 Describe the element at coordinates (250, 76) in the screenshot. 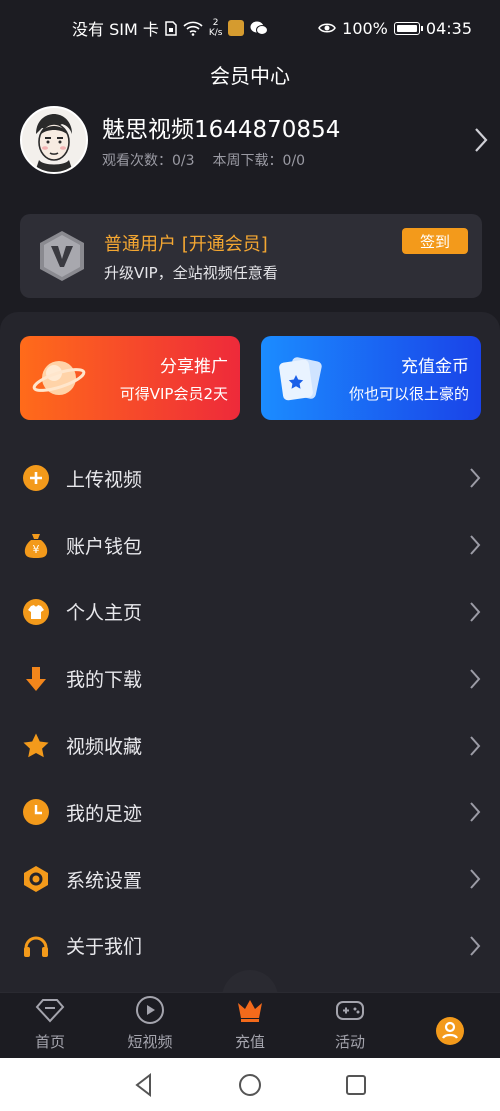

I see `page-title: 会员中心` at that location.